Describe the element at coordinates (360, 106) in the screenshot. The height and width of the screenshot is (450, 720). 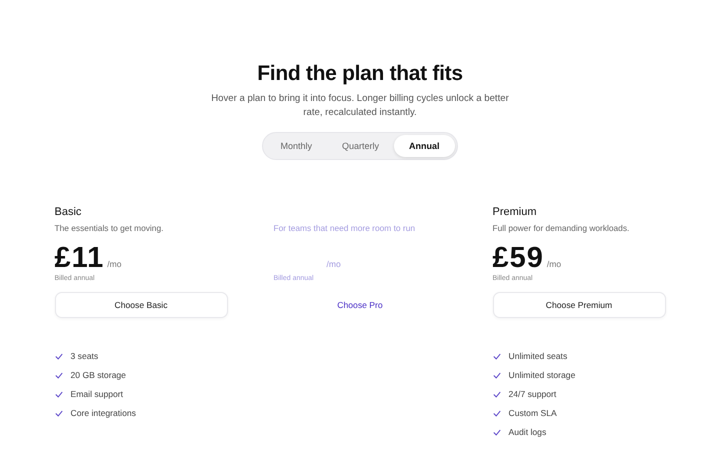
I see `page-subtitle: Hover a plan to bring it into focus. Longer billing cycles unlock a better rate, recalculated instantly.` at that location.